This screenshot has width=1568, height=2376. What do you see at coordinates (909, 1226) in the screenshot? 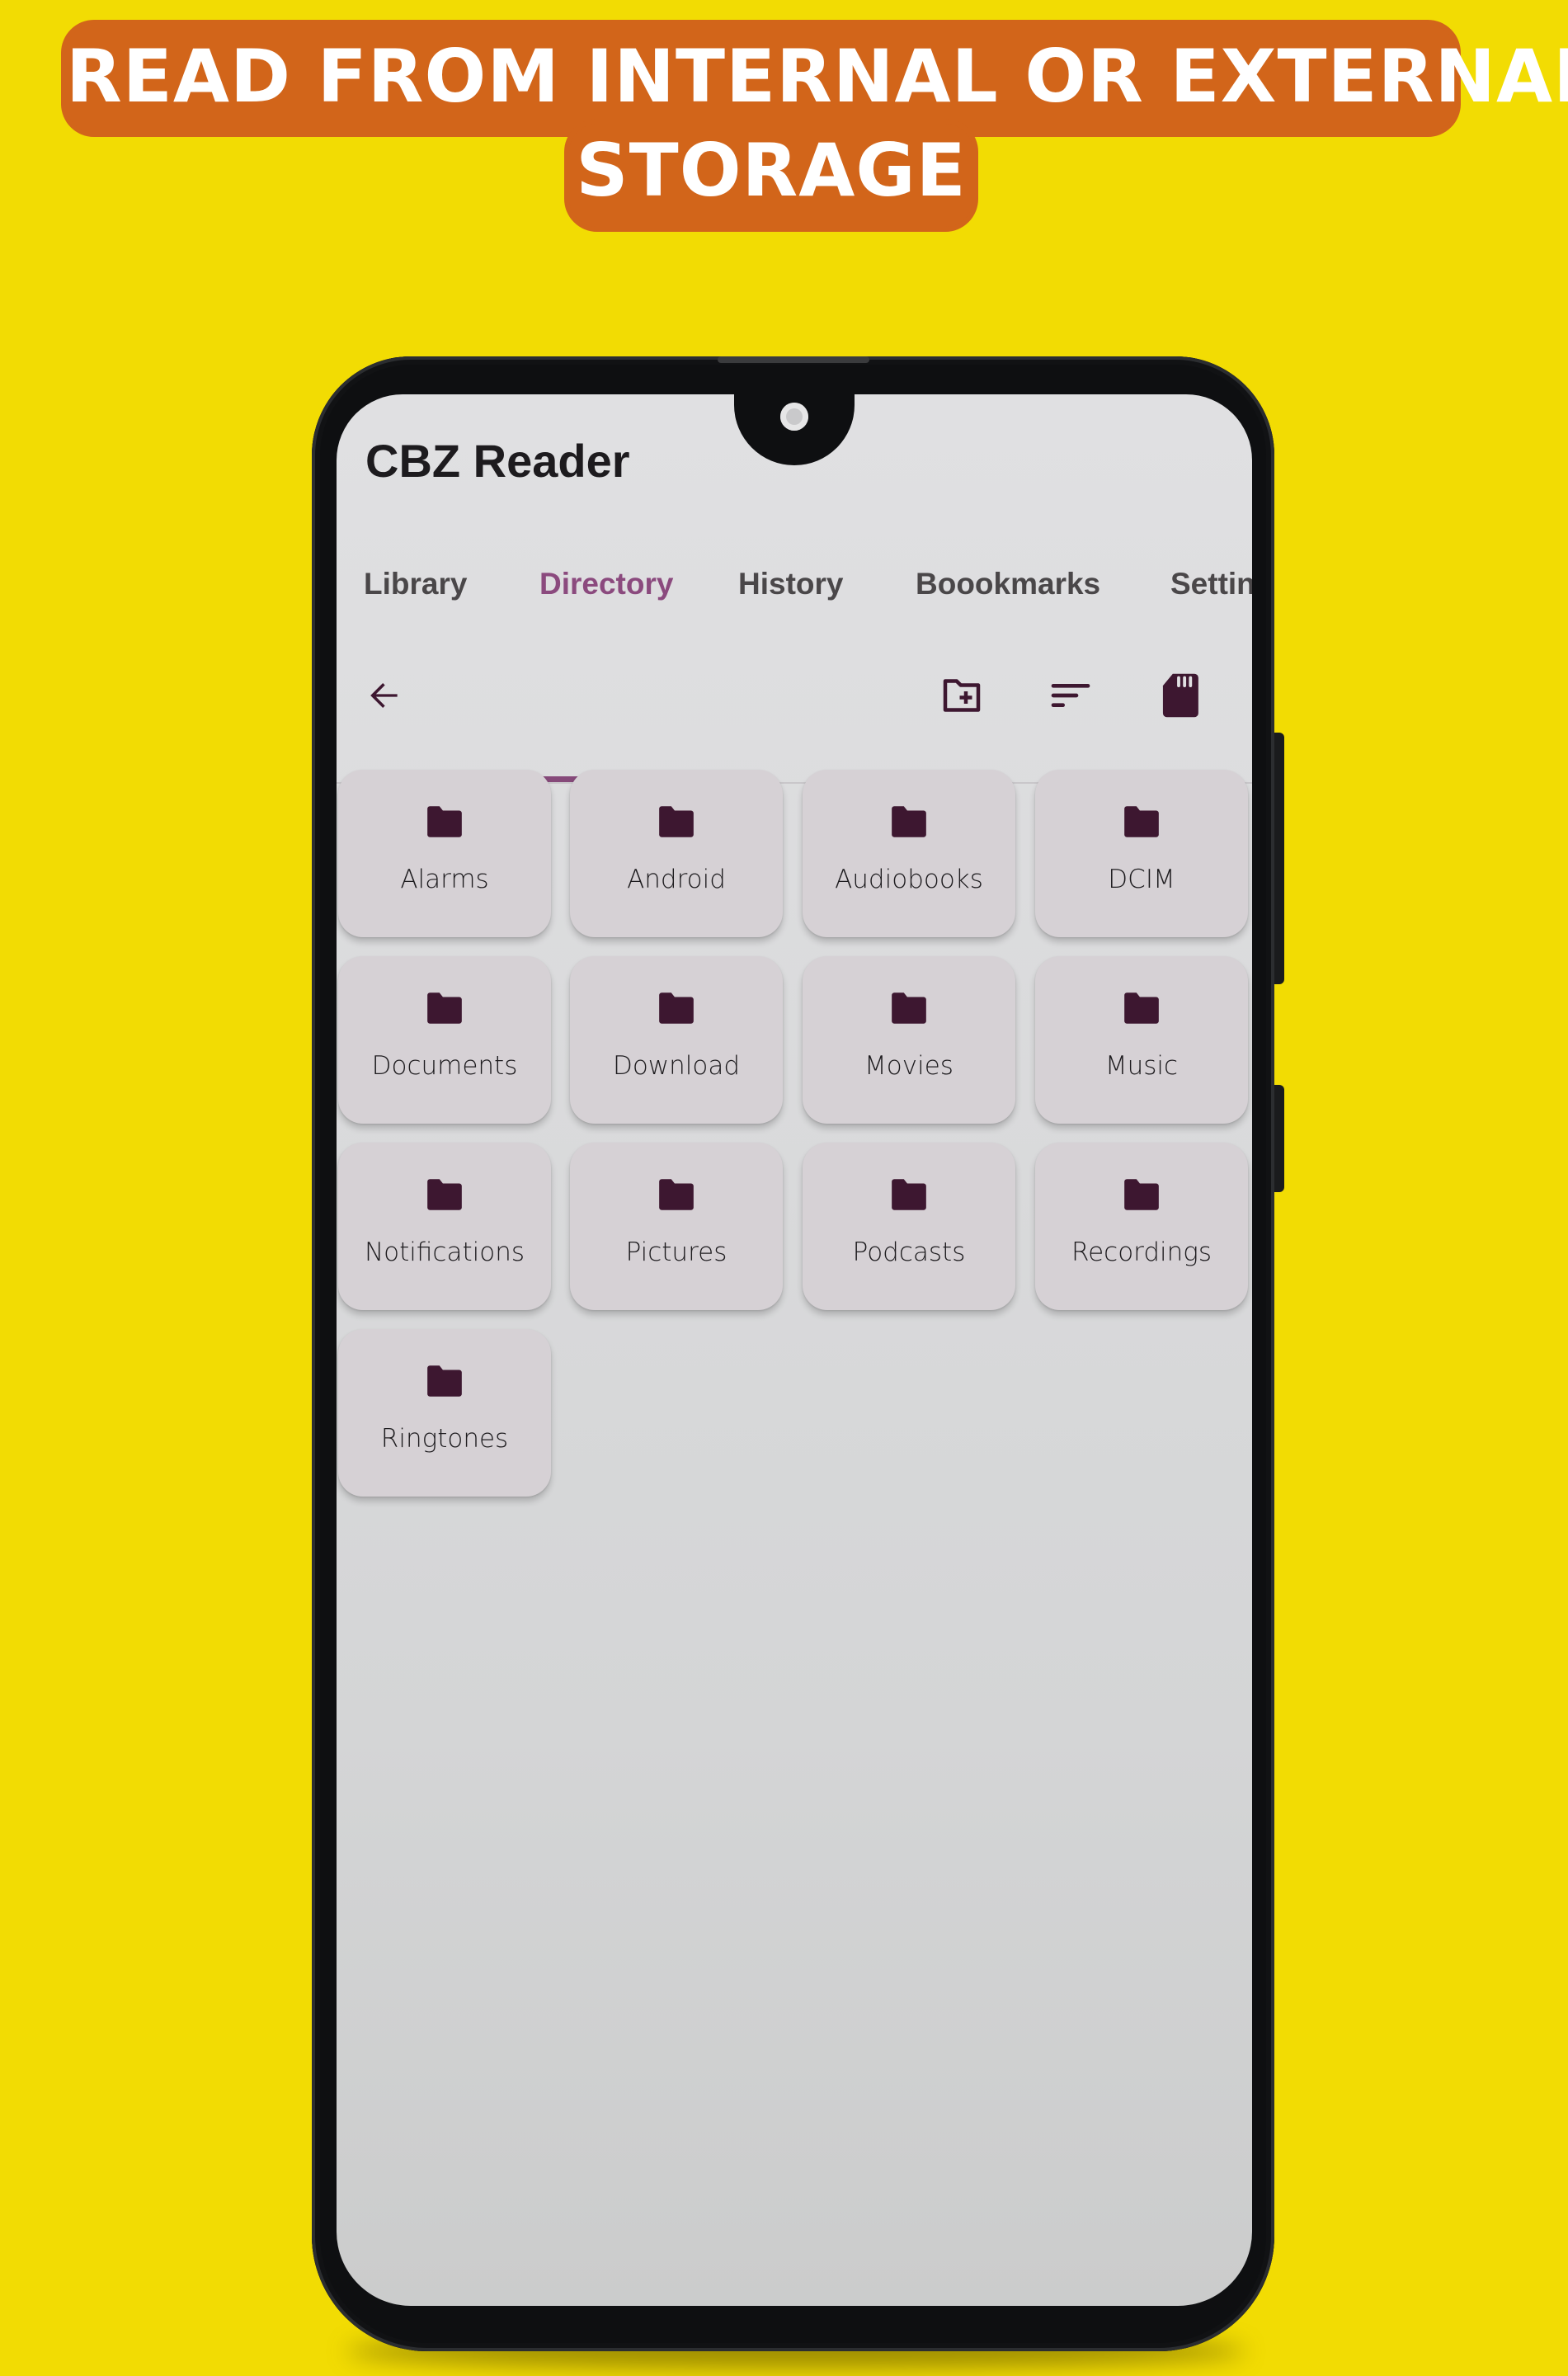
I see `folder-card-podcasts: Podcasts` at bounding box center [909, 1226].